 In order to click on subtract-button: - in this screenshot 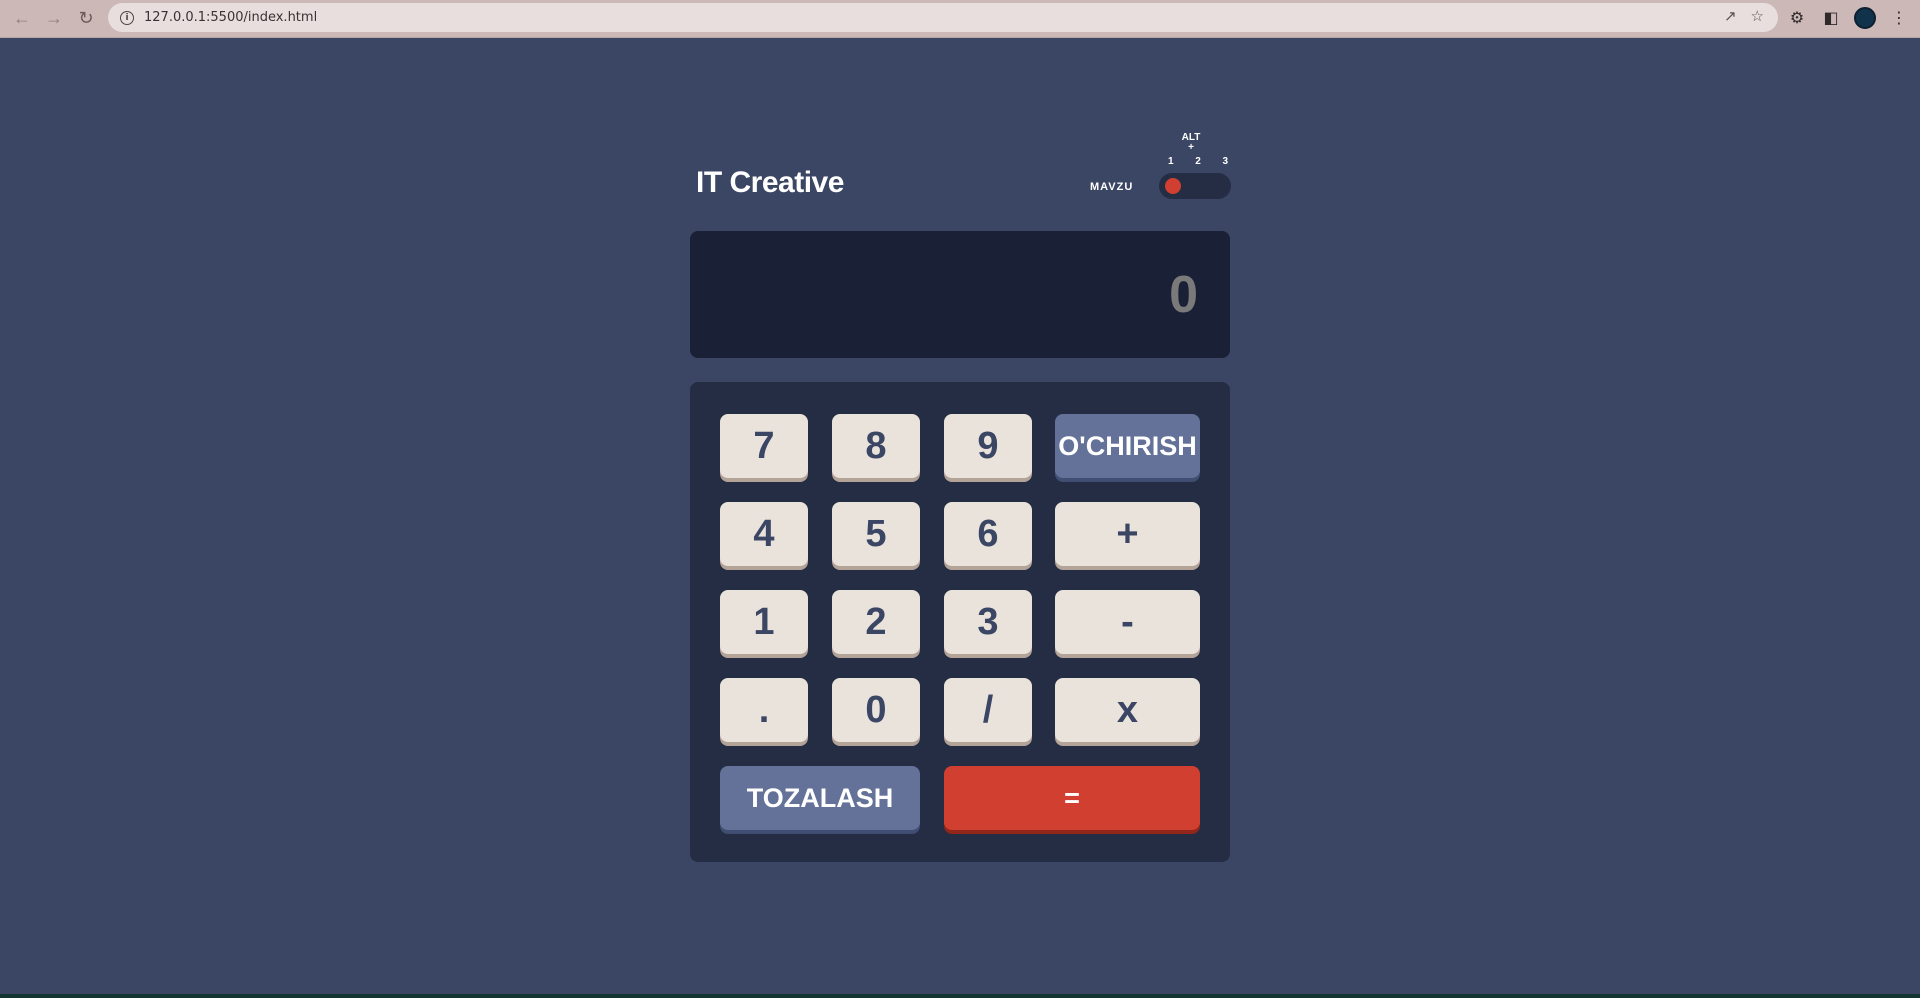, I will do `click(1127, 622)`.